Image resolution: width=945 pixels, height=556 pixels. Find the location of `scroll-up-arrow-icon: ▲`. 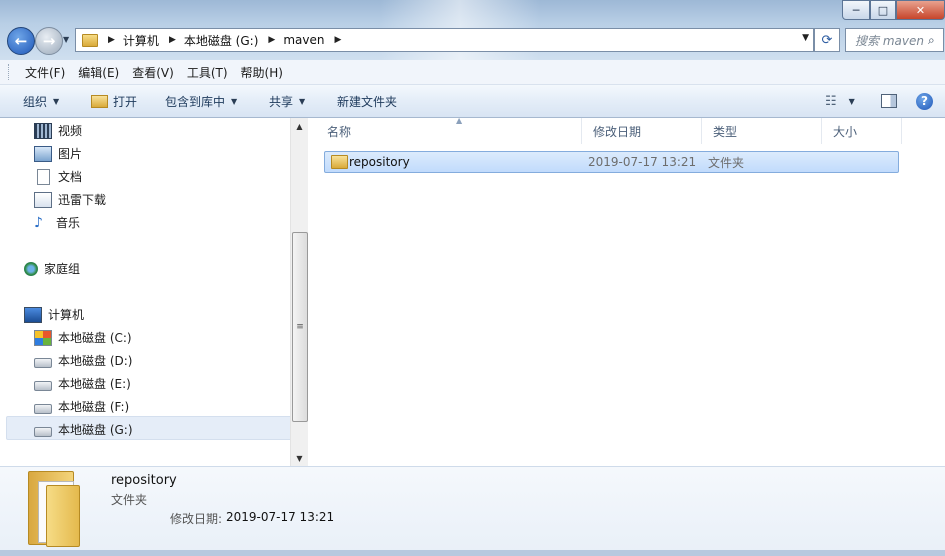

scroll-up-arrow-icon: ▲ is located at coordinates (299, 126).